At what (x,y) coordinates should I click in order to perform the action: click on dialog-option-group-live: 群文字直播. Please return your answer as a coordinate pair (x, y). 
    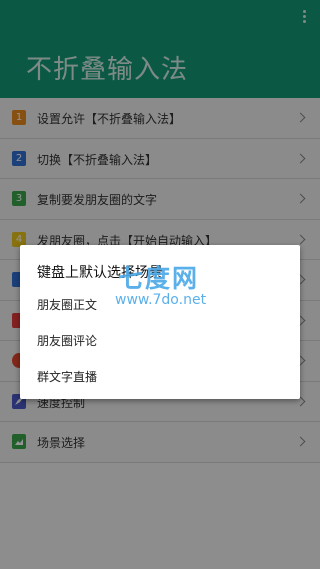
    Looking at the image, I should click on (67, 376).